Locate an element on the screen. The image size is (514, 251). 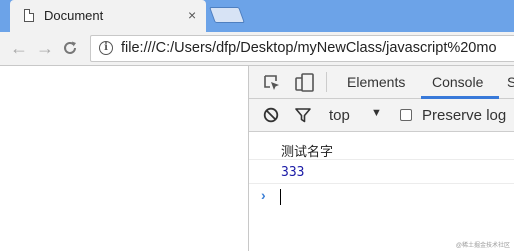
clear-console-icon is located at coordinates (271, 117).